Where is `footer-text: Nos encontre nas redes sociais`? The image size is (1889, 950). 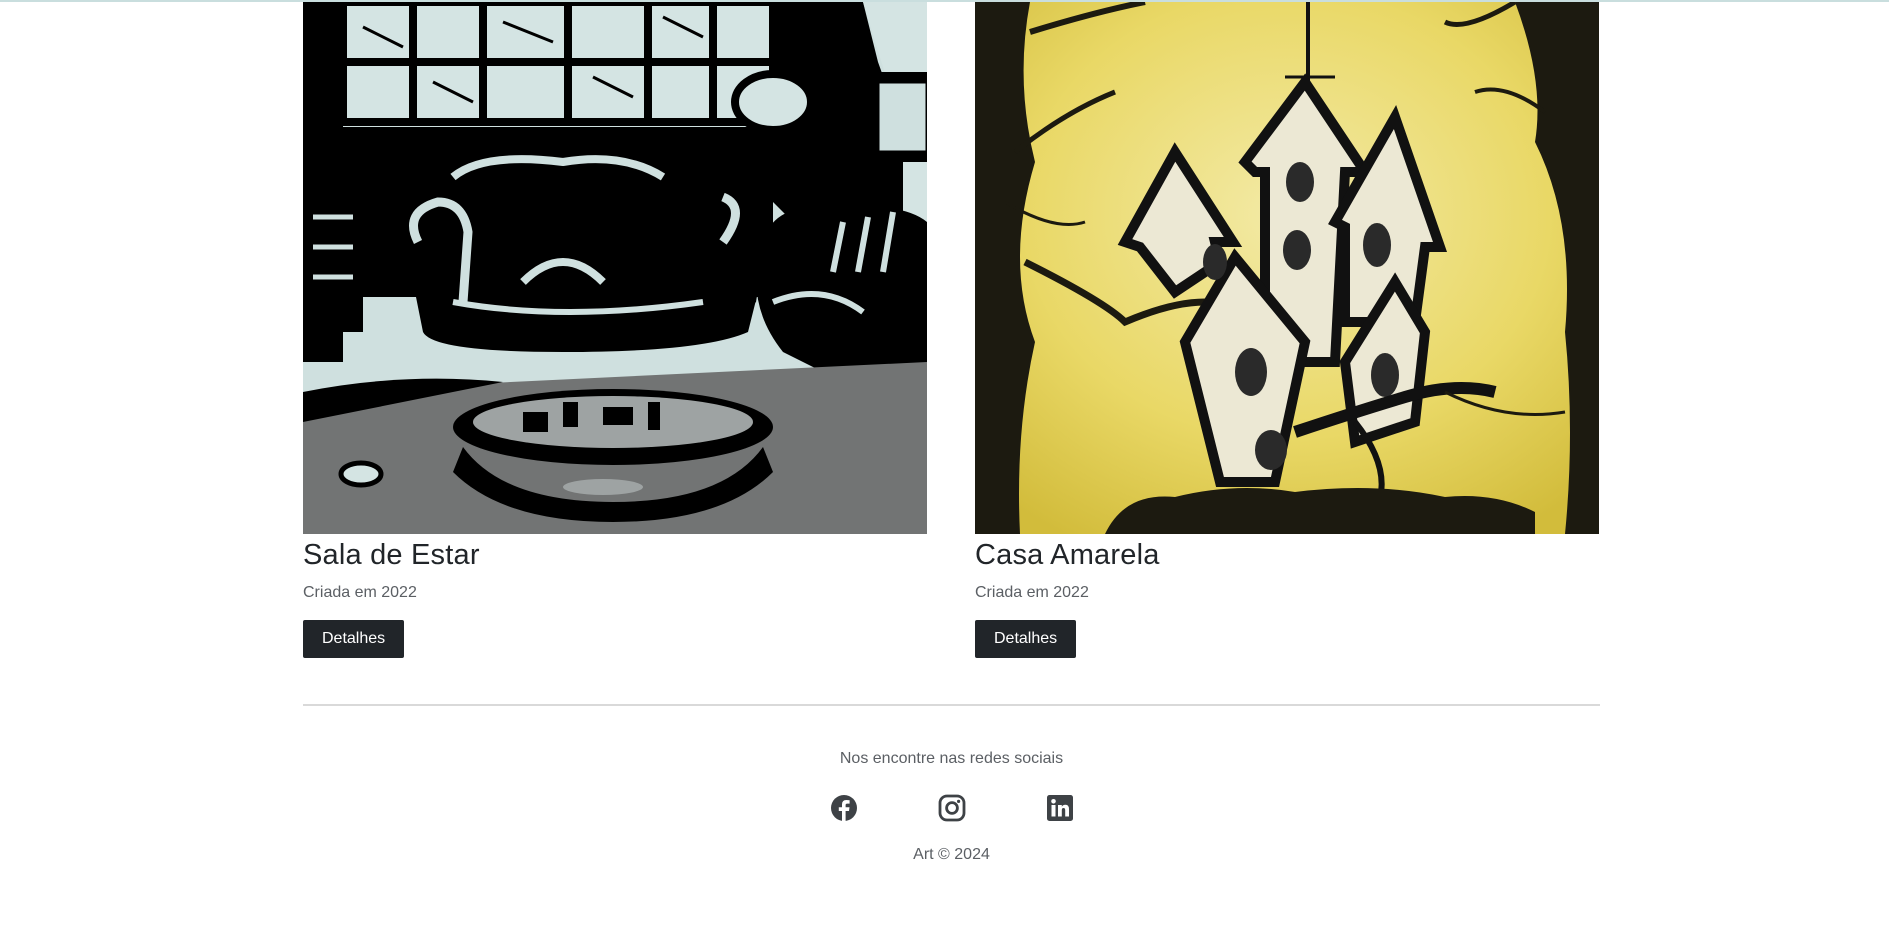
footer-text: Nos encontre nas redes sociais is located at coordinates (951, 758).